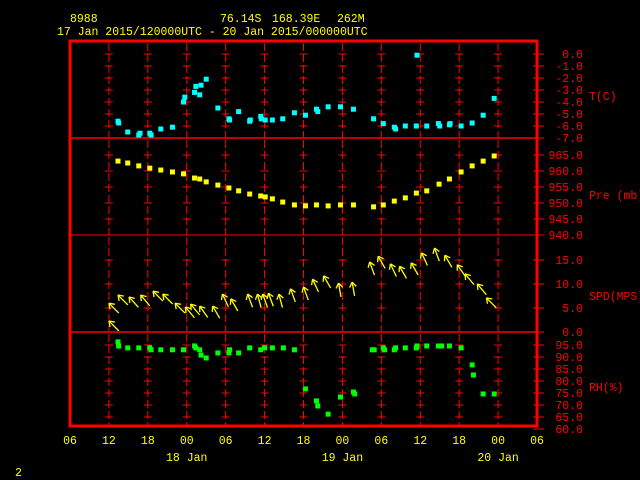  I want to click on y-tick-label: 60.0, so click(569, 430).